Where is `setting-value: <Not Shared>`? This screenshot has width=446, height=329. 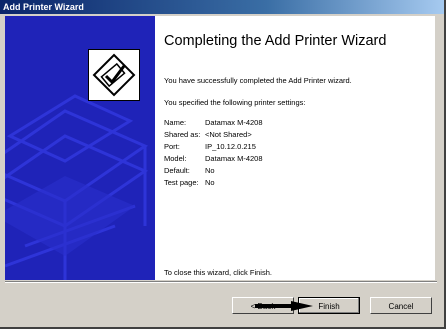
setting-value: <Not Shared> is located at coordinates (228, 134).